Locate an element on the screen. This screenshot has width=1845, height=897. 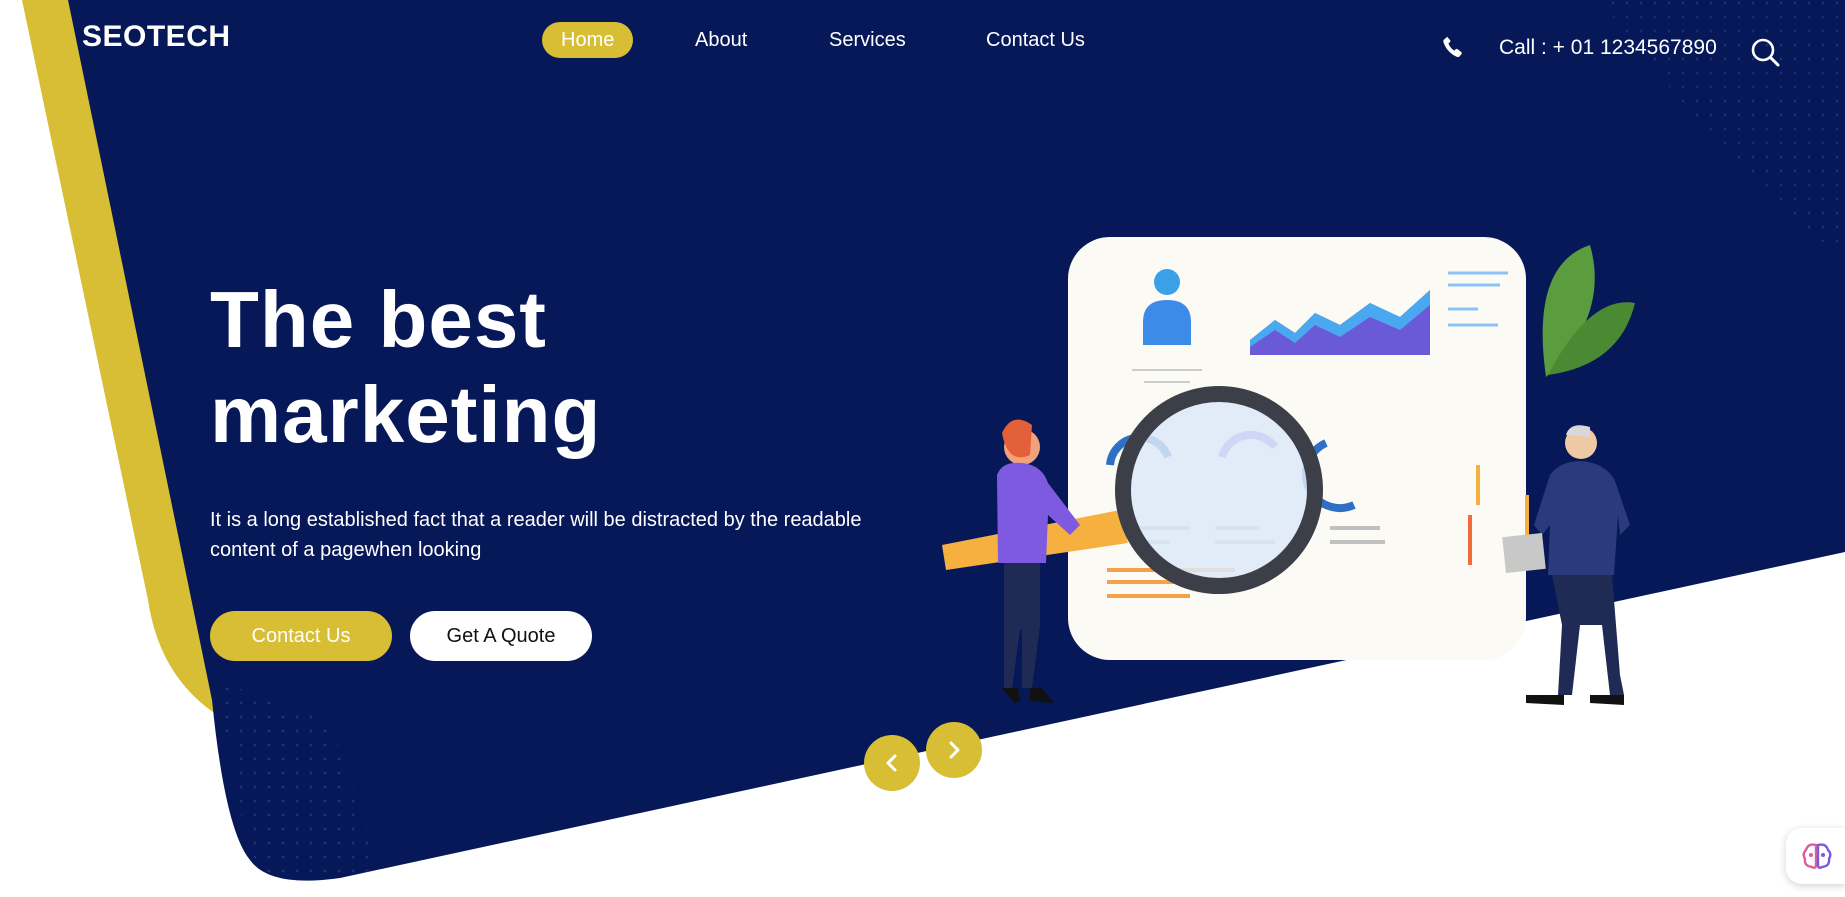
get-a-quote-button: Get A Quote is located at coordinates (501, 636).